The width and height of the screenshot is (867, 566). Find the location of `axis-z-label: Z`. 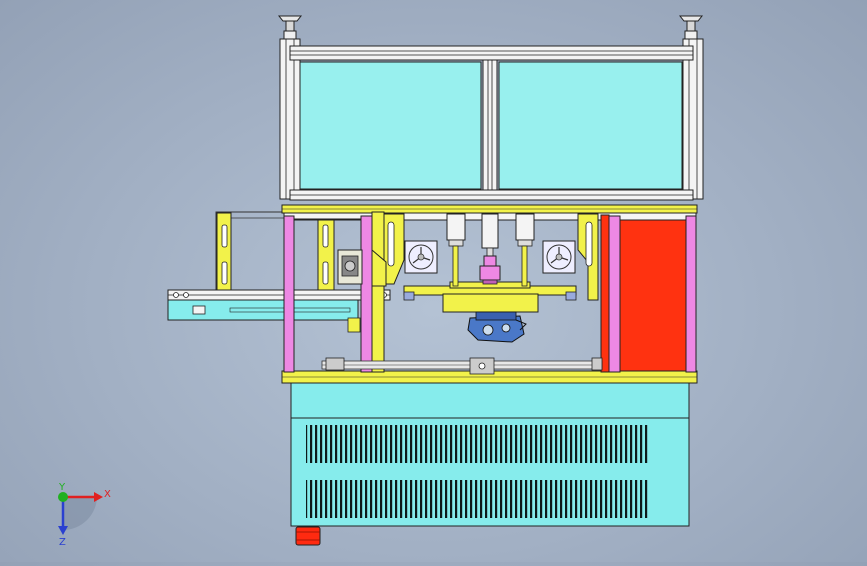

axis-z-label: Z is located at coordinates (62, 542).